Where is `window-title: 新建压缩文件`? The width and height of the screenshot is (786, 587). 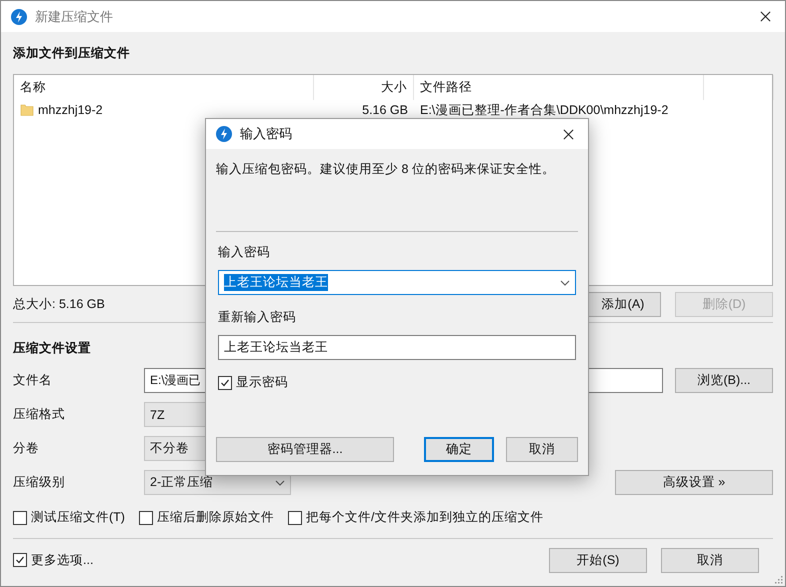
window-title: 新建压缩文件 is located at coordinates (74, 17).